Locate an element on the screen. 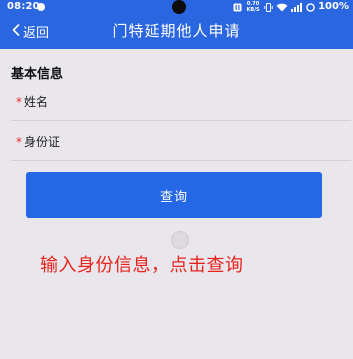 The image size is (353, 359). name-label: * 姓名 is located at coordinates (32, 101).